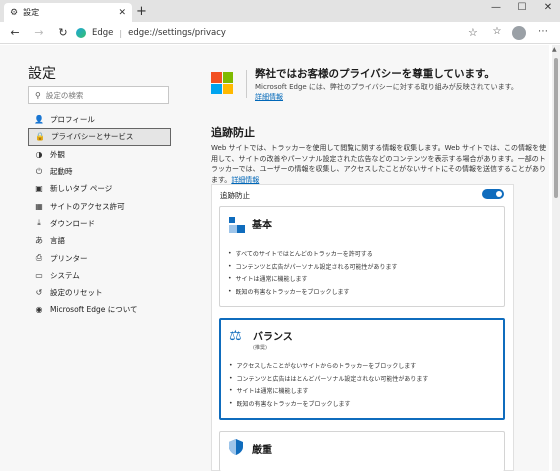 This screenshot has width=560, height=471. I want to click on divider, so click(246, 84).